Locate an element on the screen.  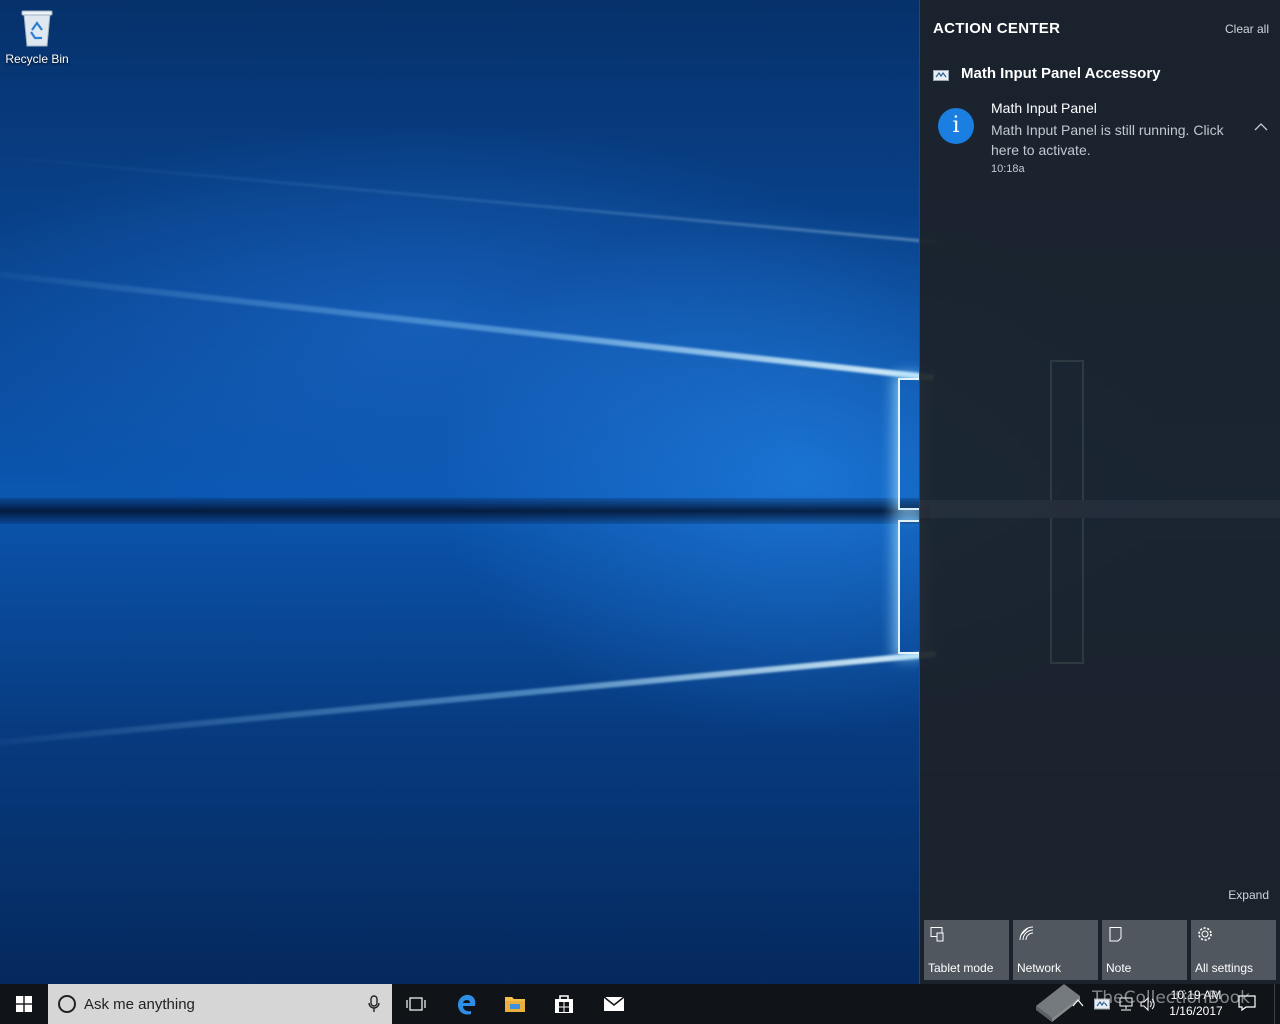
clock-date: 1/16/2017 is located at coordinates (1196, 1011).